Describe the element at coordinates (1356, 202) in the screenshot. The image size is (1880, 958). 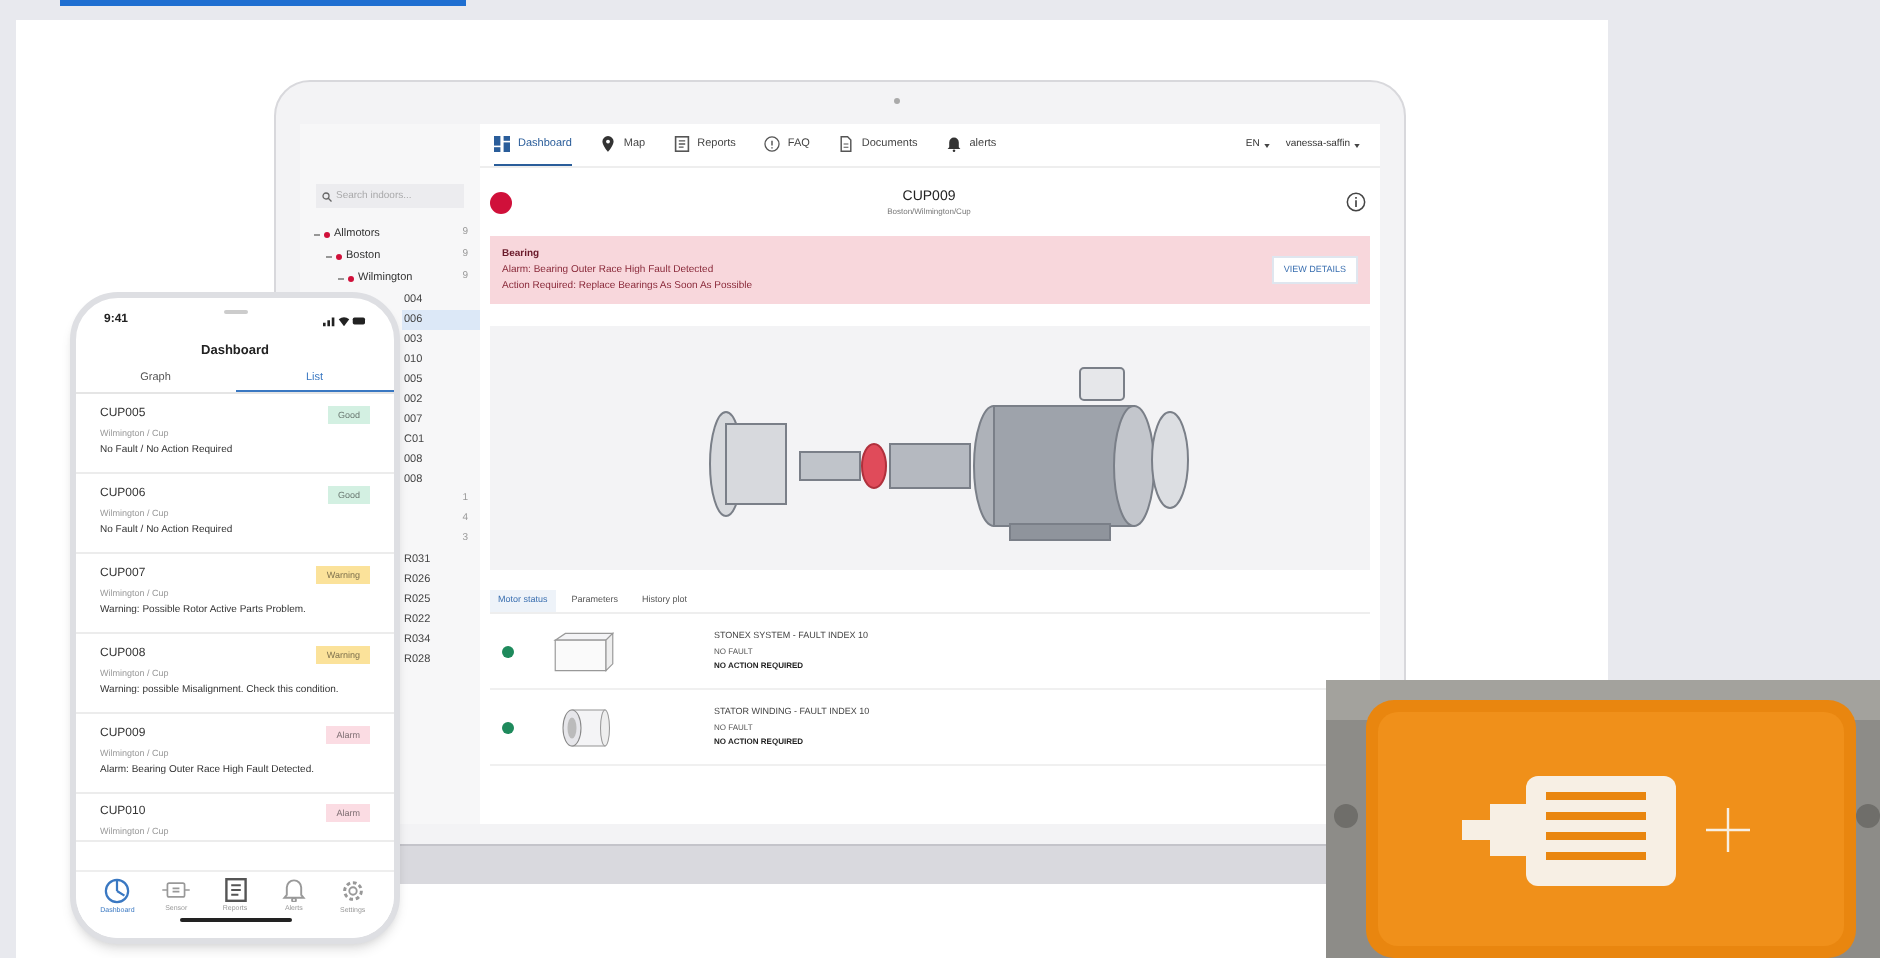
I see `info-icon` at that location.